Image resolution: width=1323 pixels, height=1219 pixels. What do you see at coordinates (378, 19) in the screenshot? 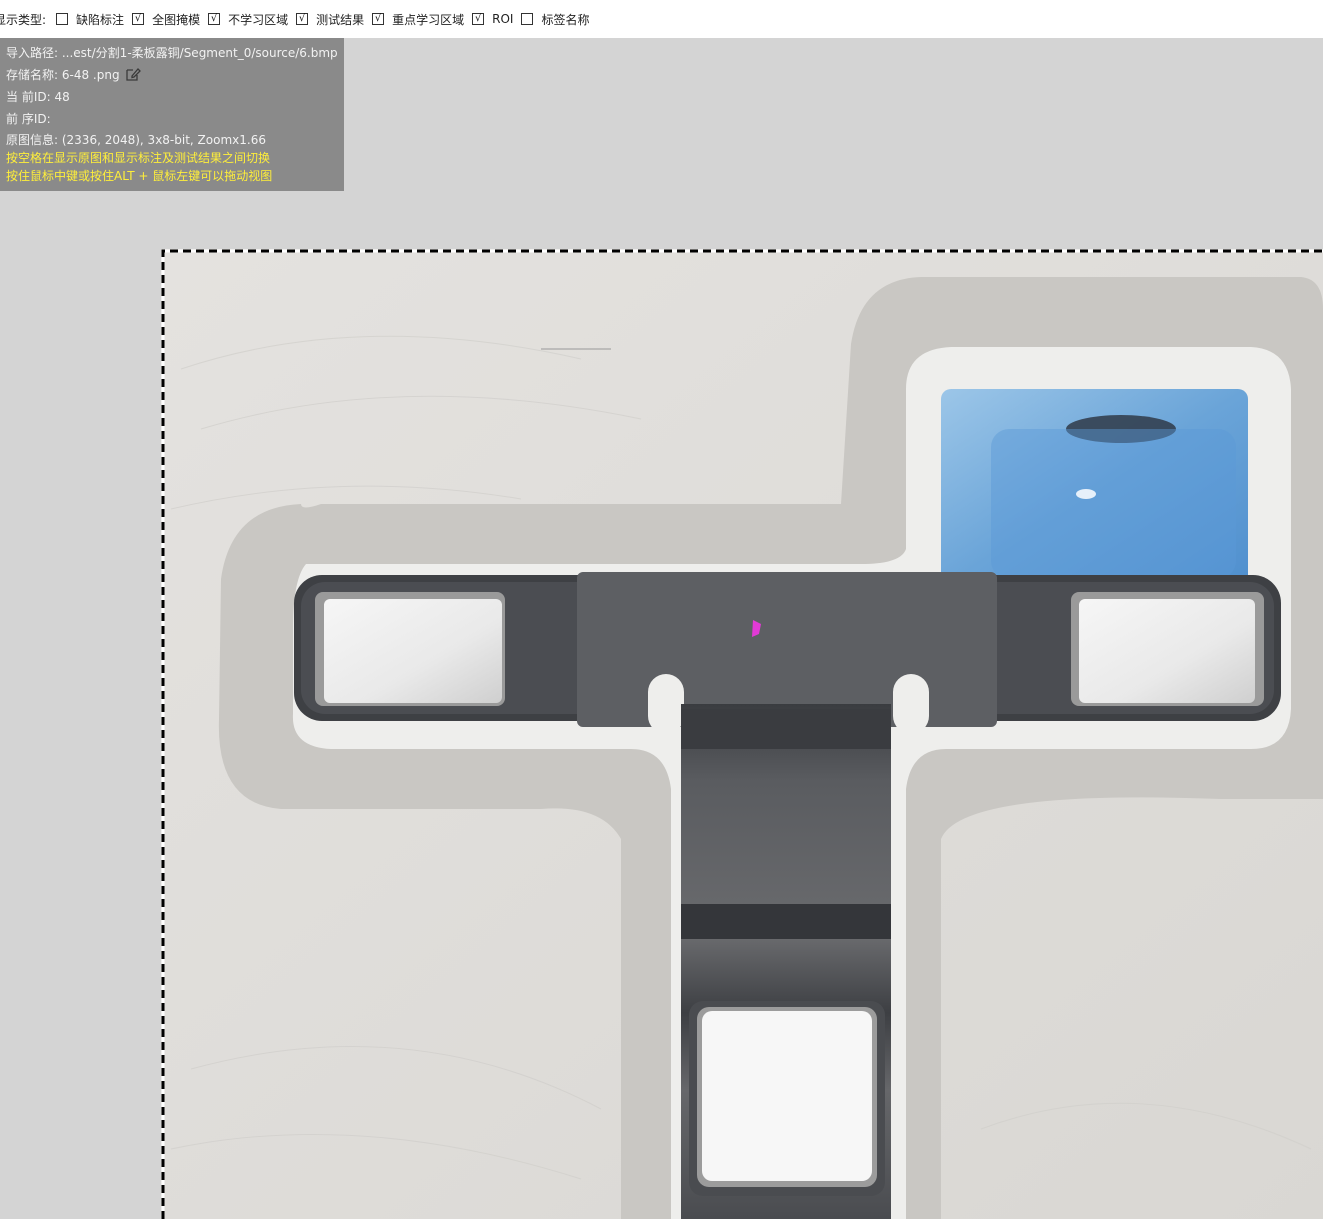
I see `checkbox-focus-learn-region: √` at bounding box center [378, 19].